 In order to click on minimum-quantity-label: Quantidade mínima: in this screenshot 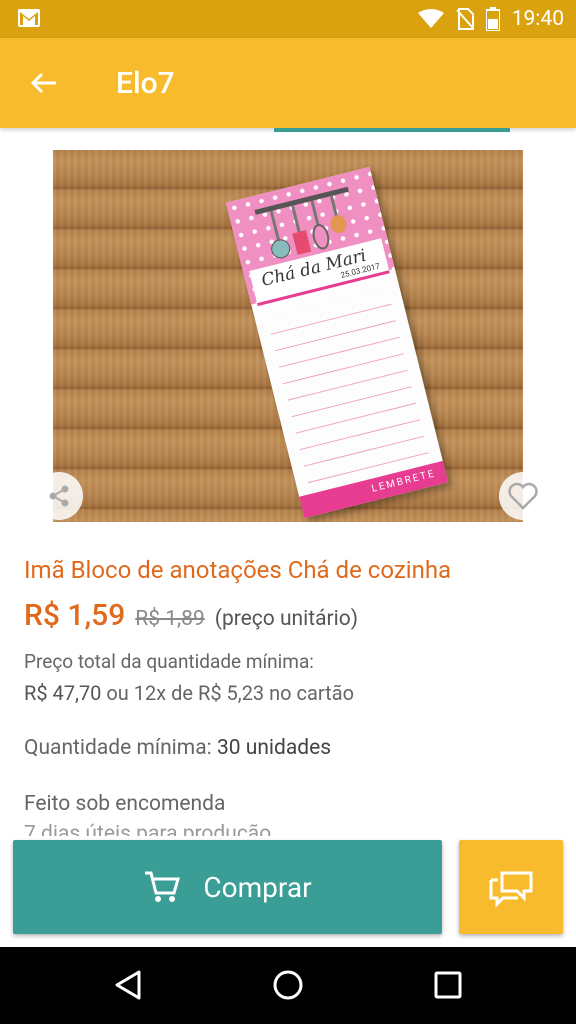, I will do `click(118, 748)`.